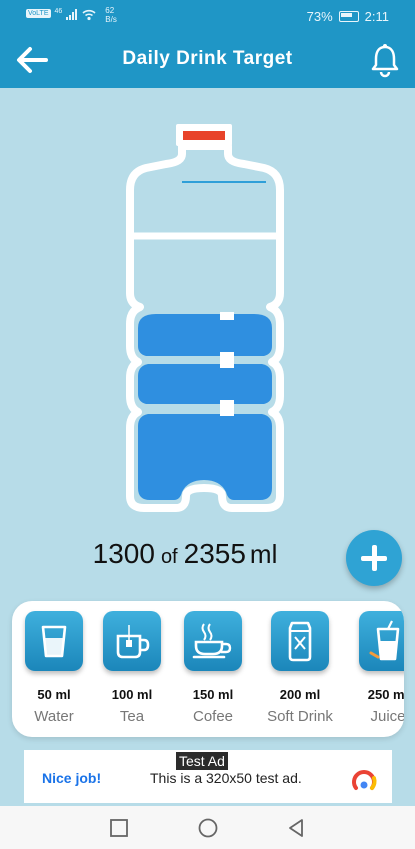  Describe the element at coordinates (387, 716) in the screenshot. I see `drink-name: Juice` at that location.